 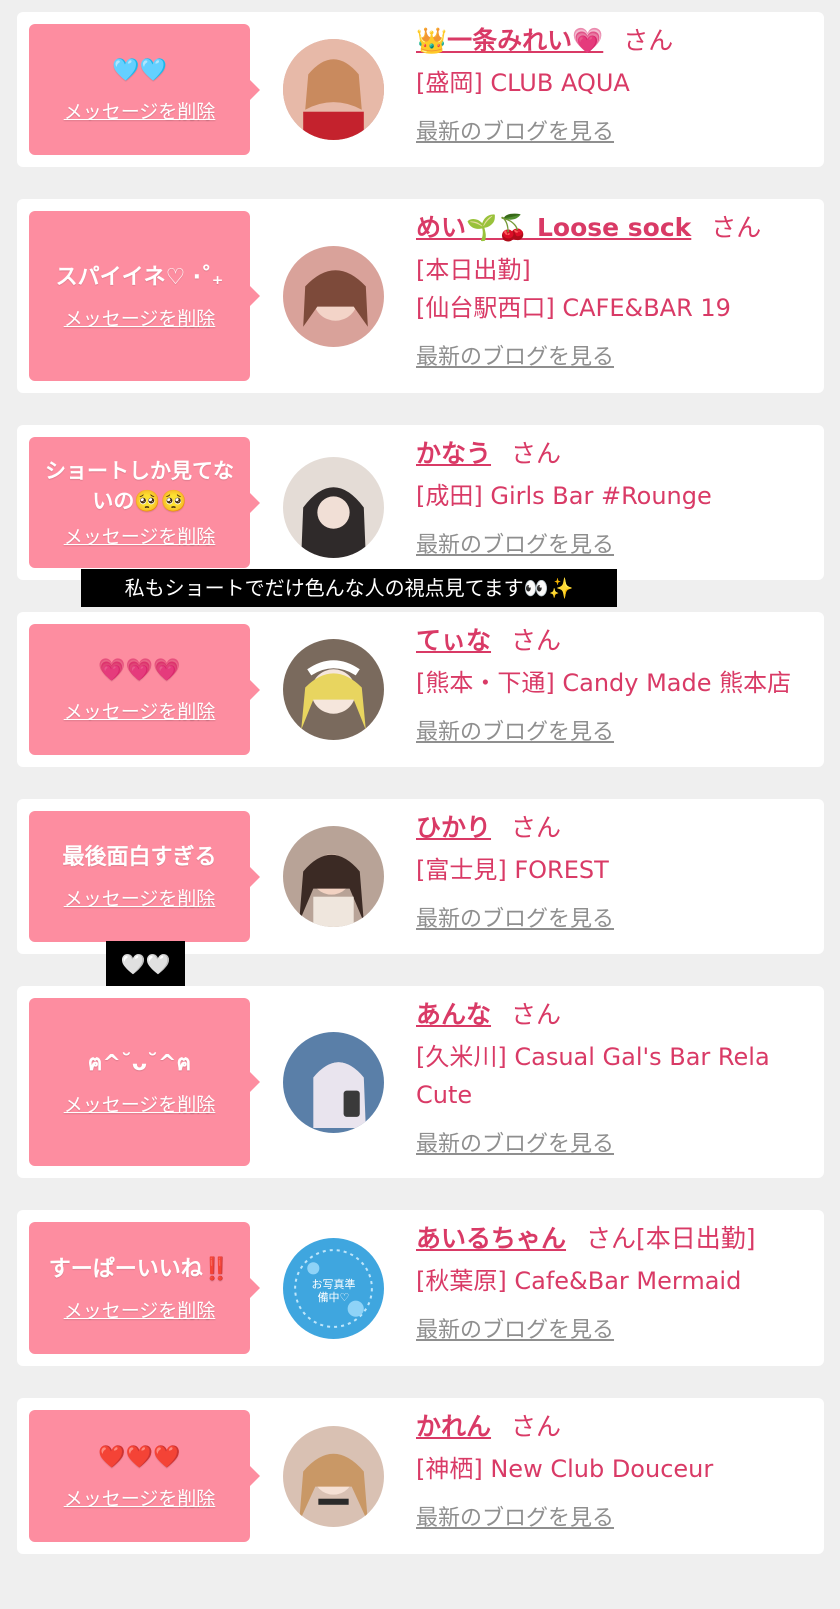 I want to click on message-bubble: スパイイネ♡ ‧˚₊ メッセージを削除, so click(x=144, y=296).